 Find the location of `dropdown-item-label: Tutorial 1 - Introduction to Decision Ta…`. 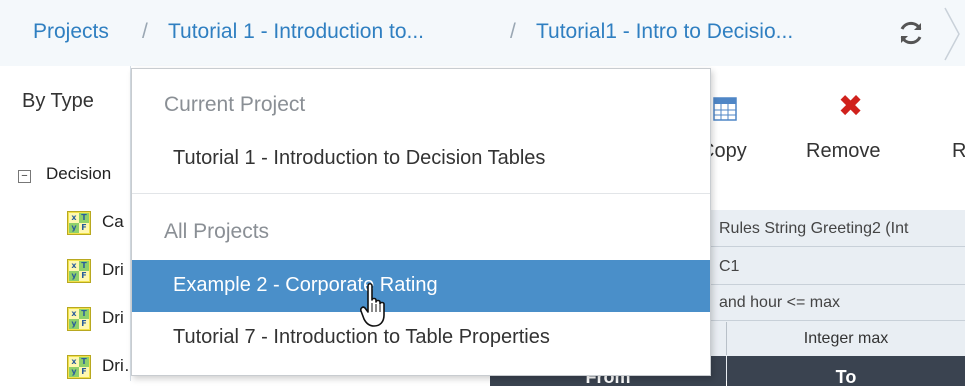

dropdown-item-label: Tutorial 1 - Introduction to Decision Ta… is located at coordinates (359, 158).